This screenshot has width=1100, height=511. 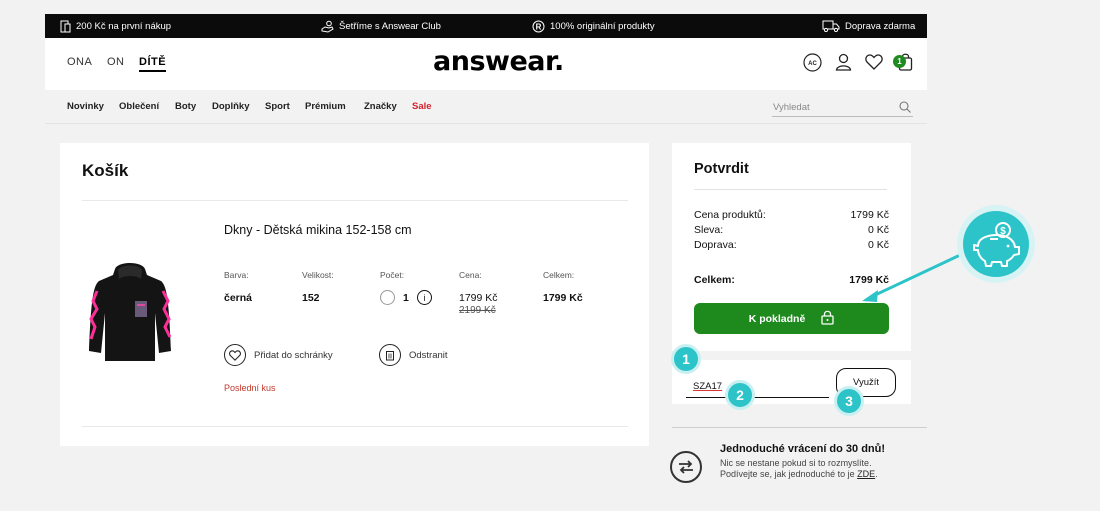 What do you see at coordinates (740, 395) in the screenshot?
I see `step-marker-2: 2` at bounding box center [740, 395].